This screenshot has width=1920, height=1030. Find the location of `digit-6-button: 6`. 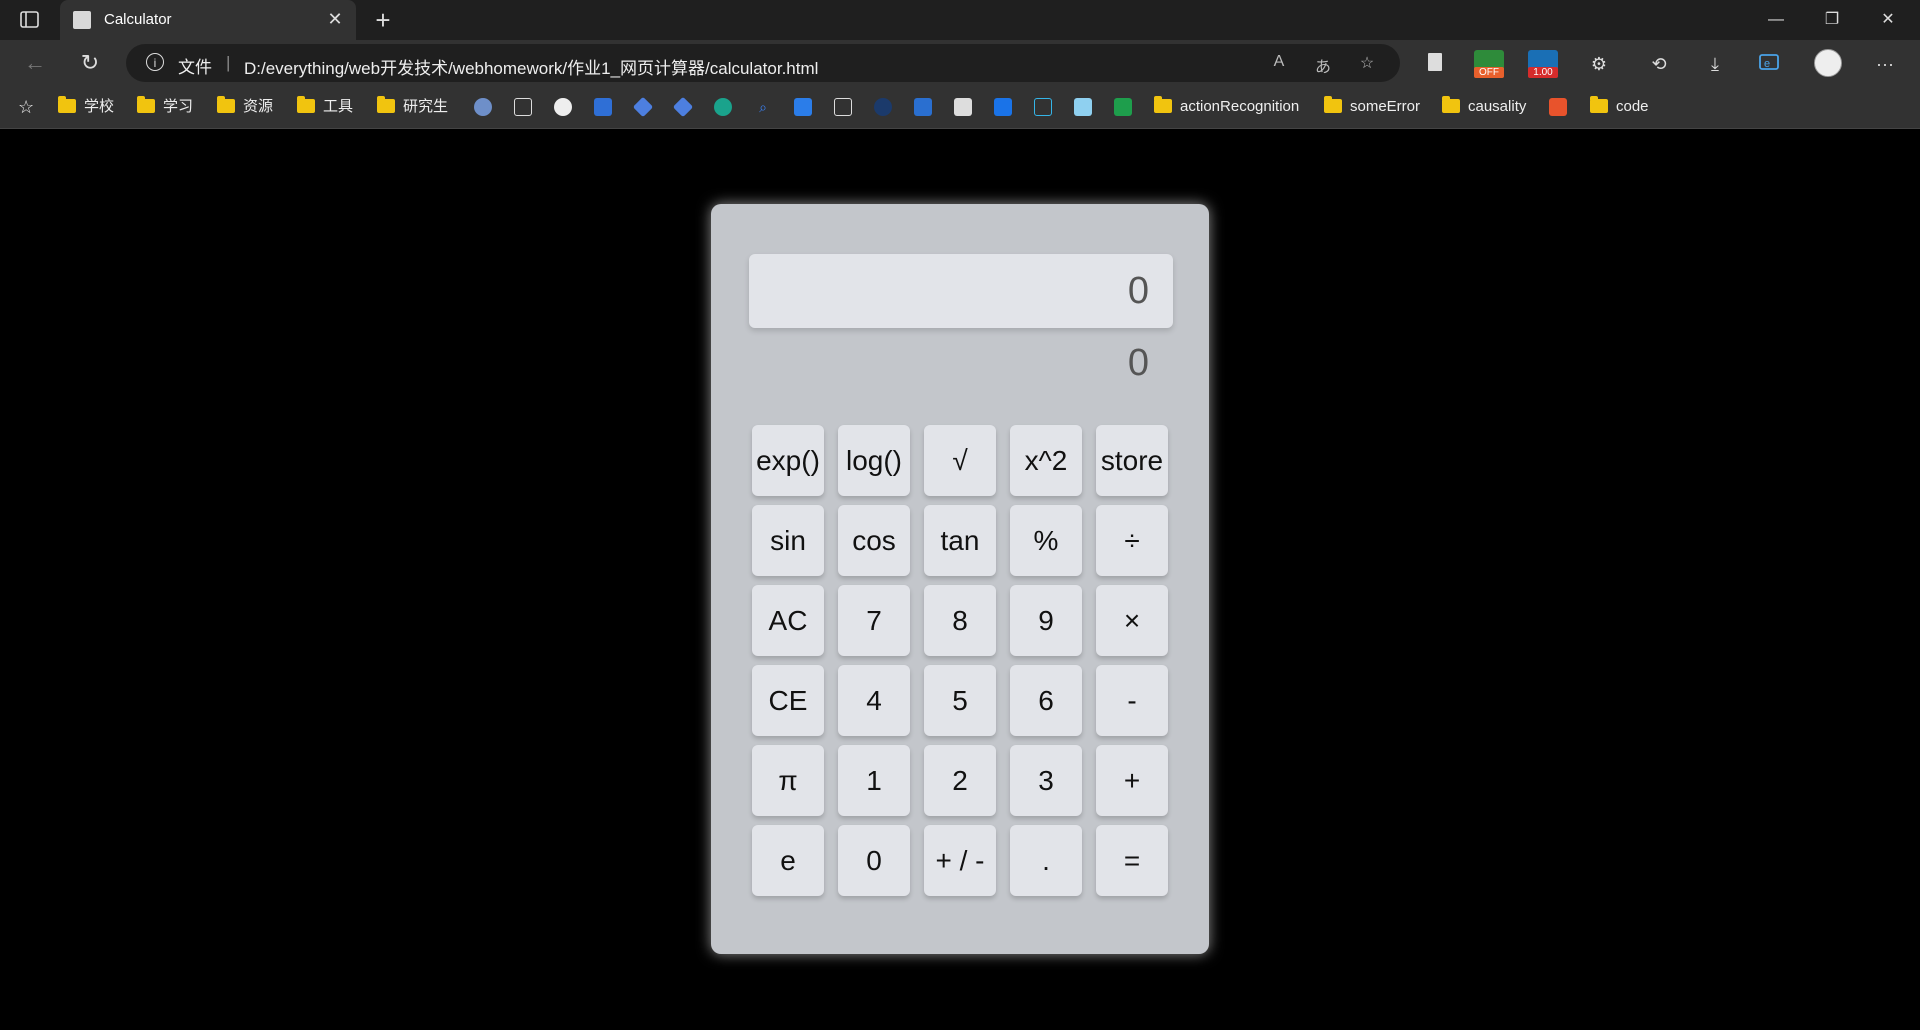

digit-6-button: 6 is located at coordinates (1046, 700).